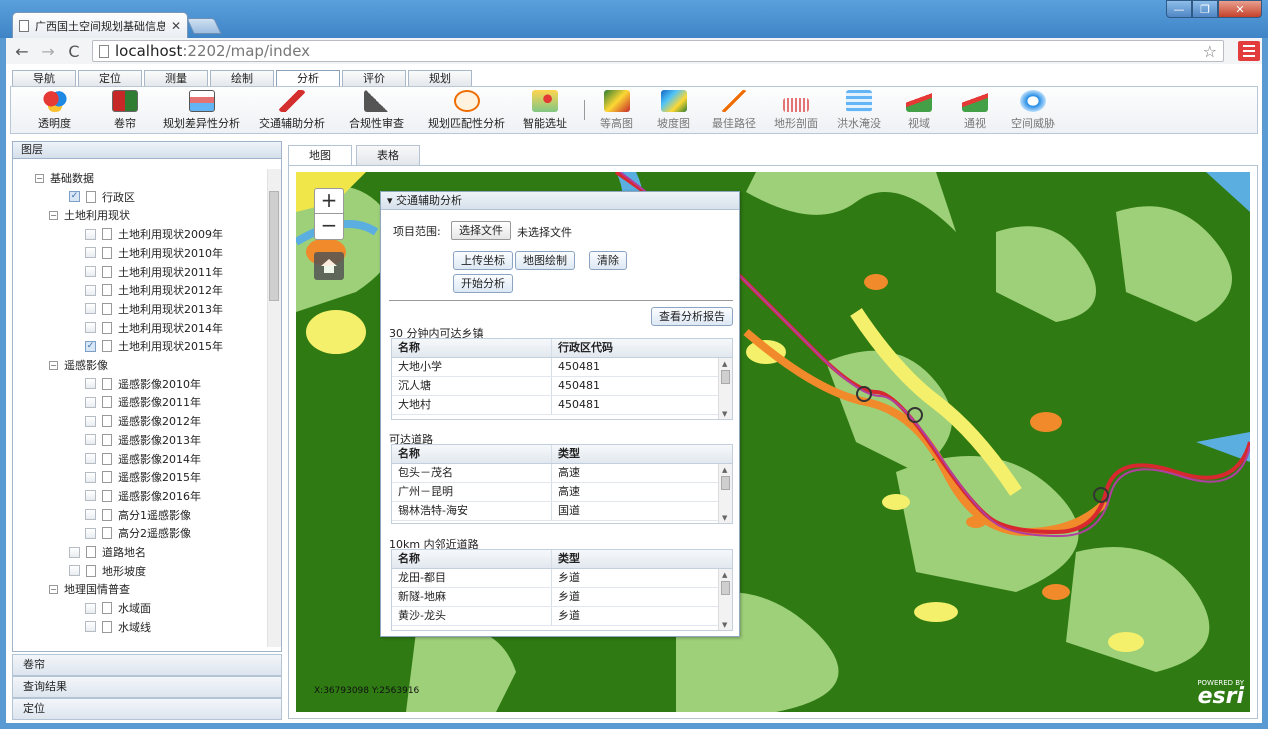 Image resolution: width=1268 pixels, height=729 pixels. Describe the element at coordinates (545, 260) in the screenshot. I see `map-draw-button: 地图绘制` at that location.